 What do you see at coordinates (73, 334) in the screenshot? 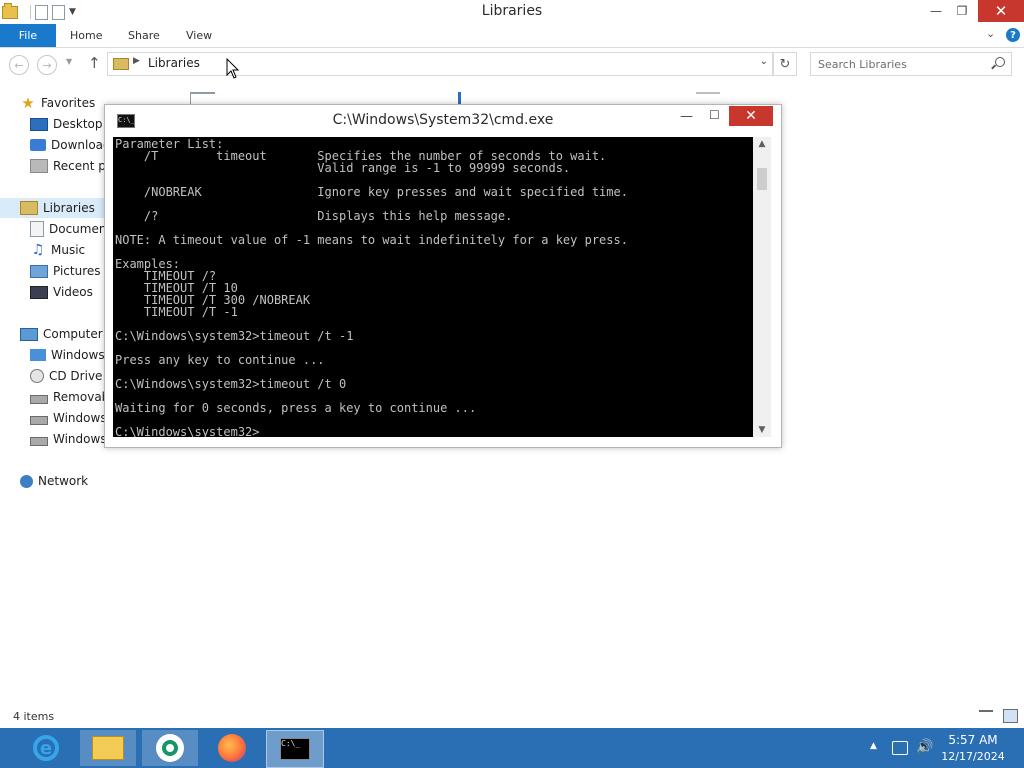
I see `nav-label: Computer` at bounding box center [73, 334].